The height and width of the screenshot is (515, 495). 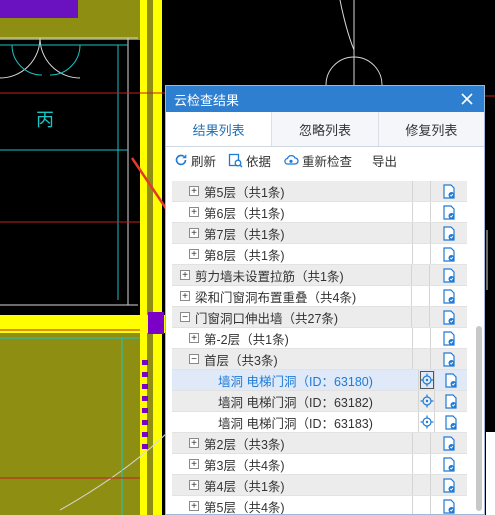 I want to click on panel-titlebar: 云检查结果, so click(x=325, y=99).